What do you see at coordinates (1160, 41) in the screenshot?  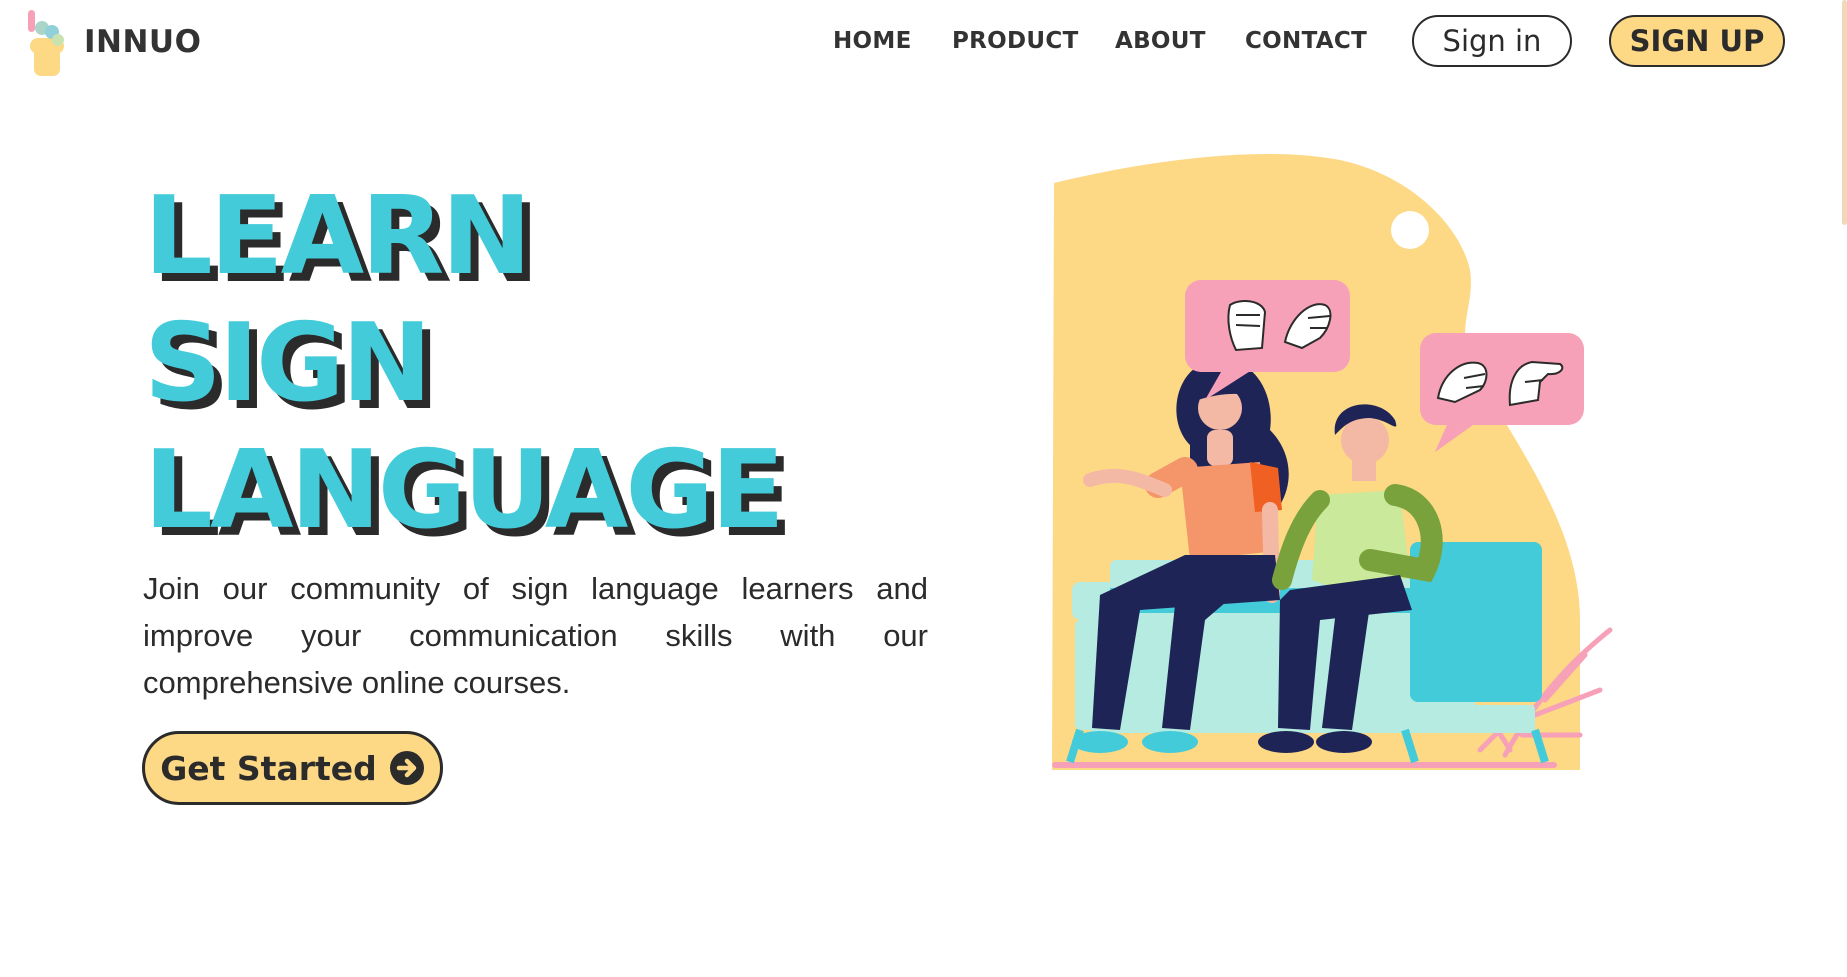 I see `nav-about: ABOUT` at bounding box center [1160, 41].